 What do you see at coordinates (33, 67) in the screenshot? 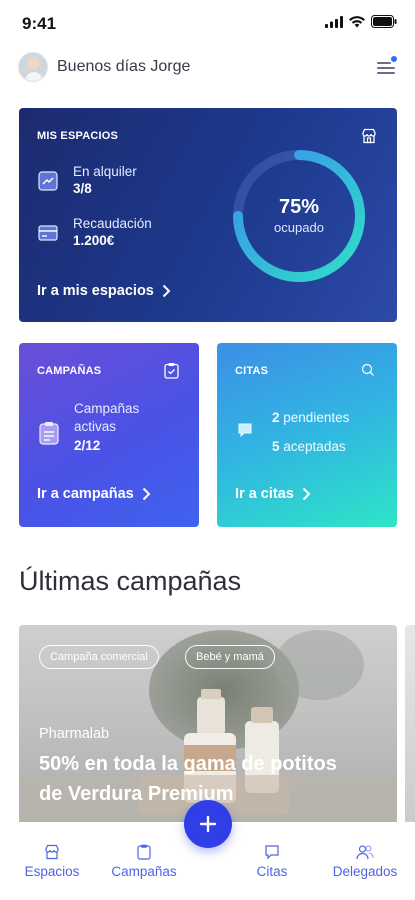
I see `avatar` at bounding box center [33, 67].